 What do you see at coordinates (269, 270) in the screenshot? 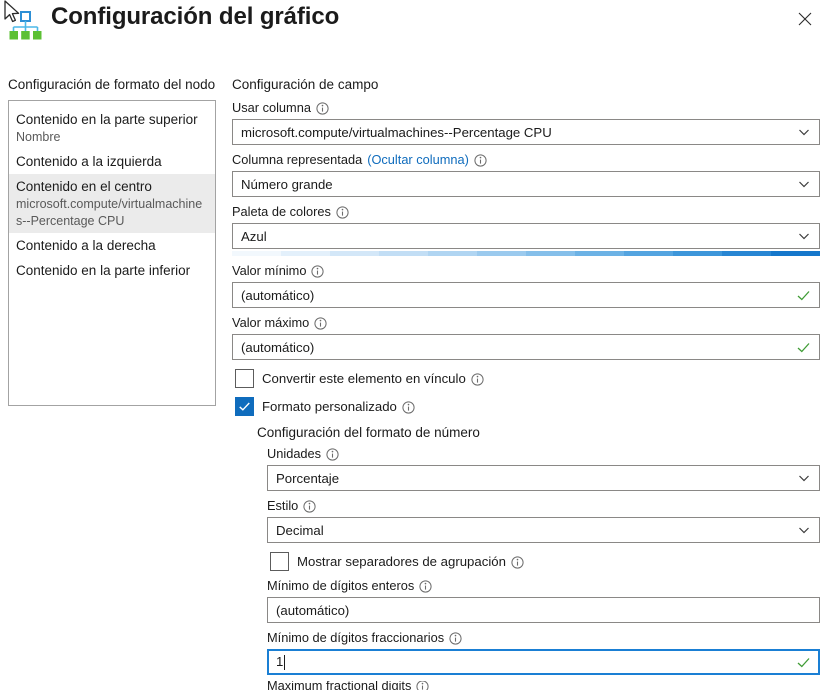
I see `min-value-label: Valor mínimo` at bounding box center [269, 270].